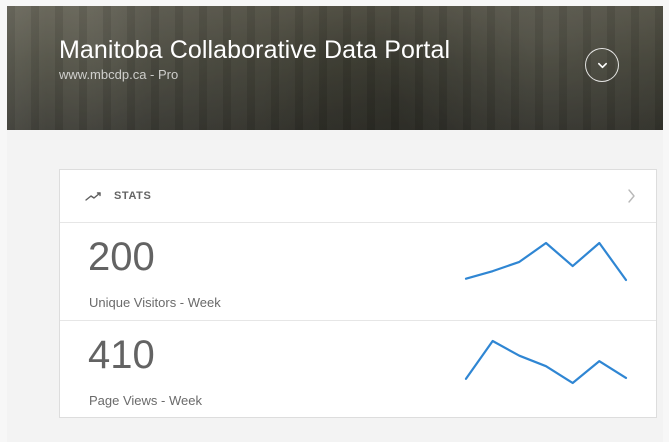 This screenshot has height=442, width=669. What do you see at coordinates (103, 74) in the screenshot?
I see `portal-url: www.mbcdp.ca` at bounding box center [103, 74].